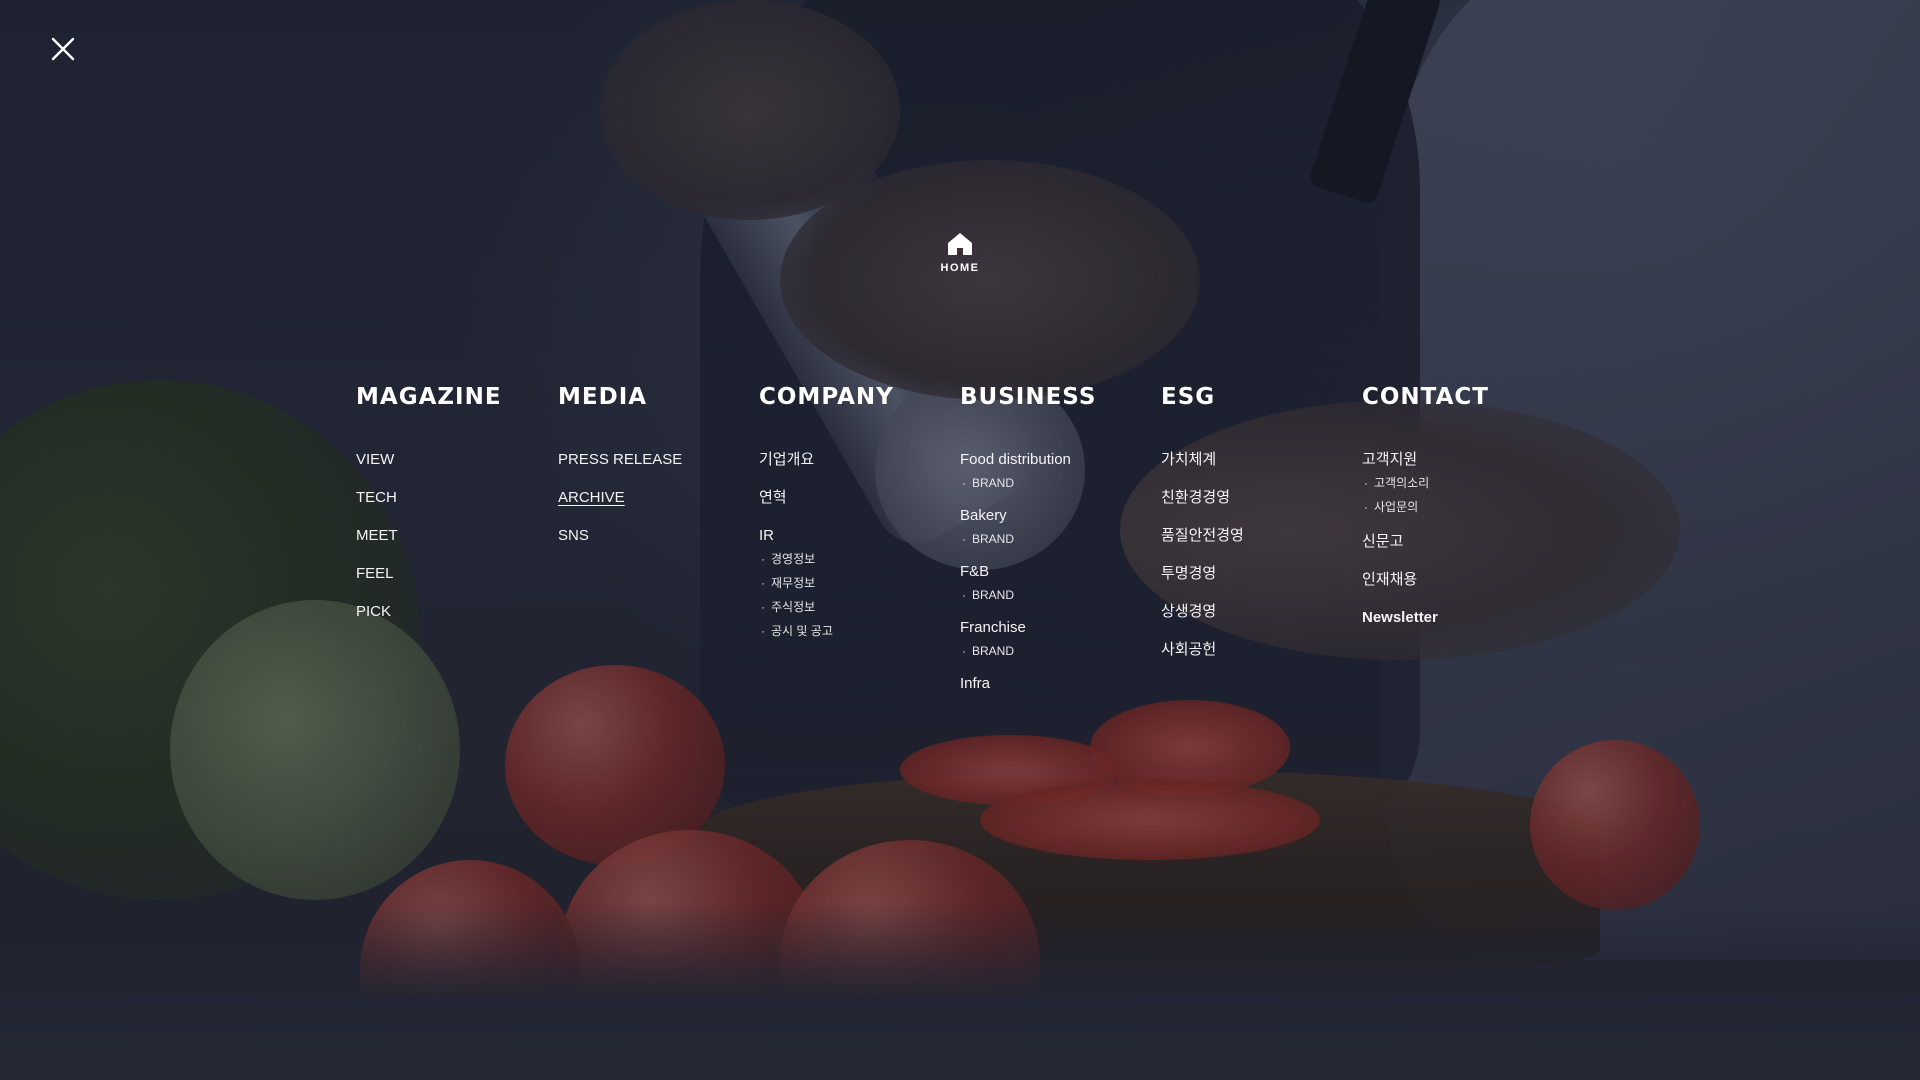 This screenshot has height=1080, width=1920. I want to click on menu-heading-contact: CONTACT, so click(1462, 397).